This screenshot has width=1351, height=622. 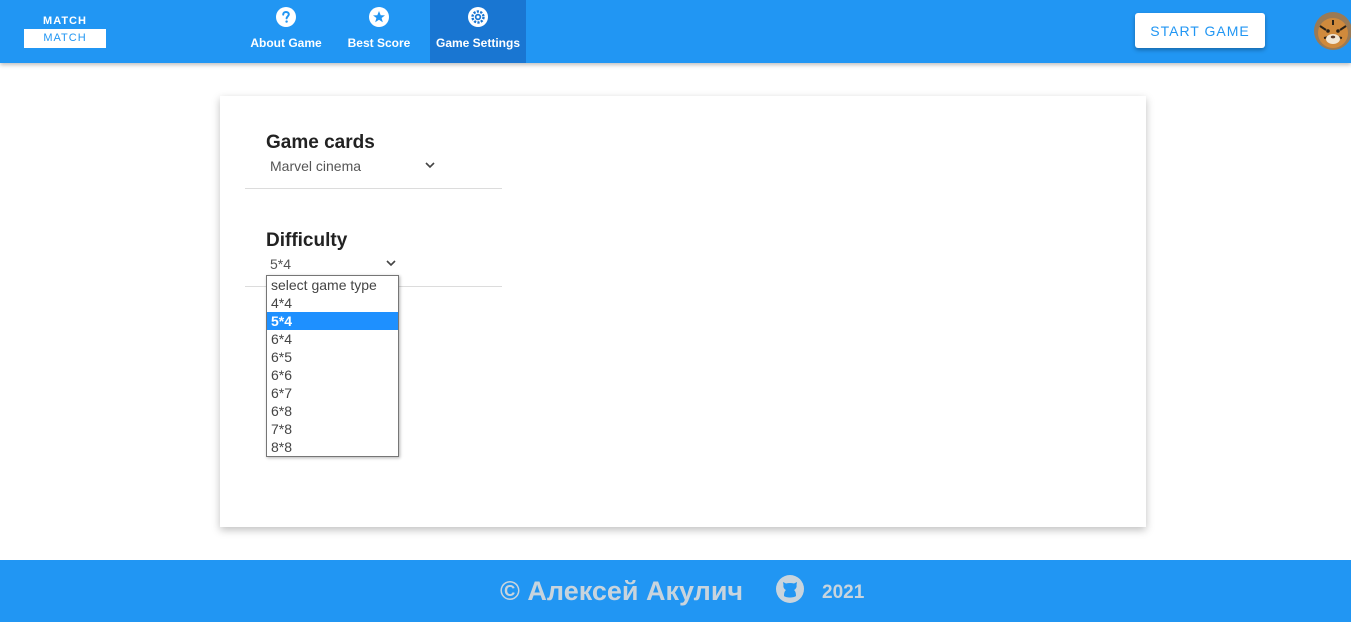 I want to click on game-cards-title: Game cards, so click(x=320, y=142).